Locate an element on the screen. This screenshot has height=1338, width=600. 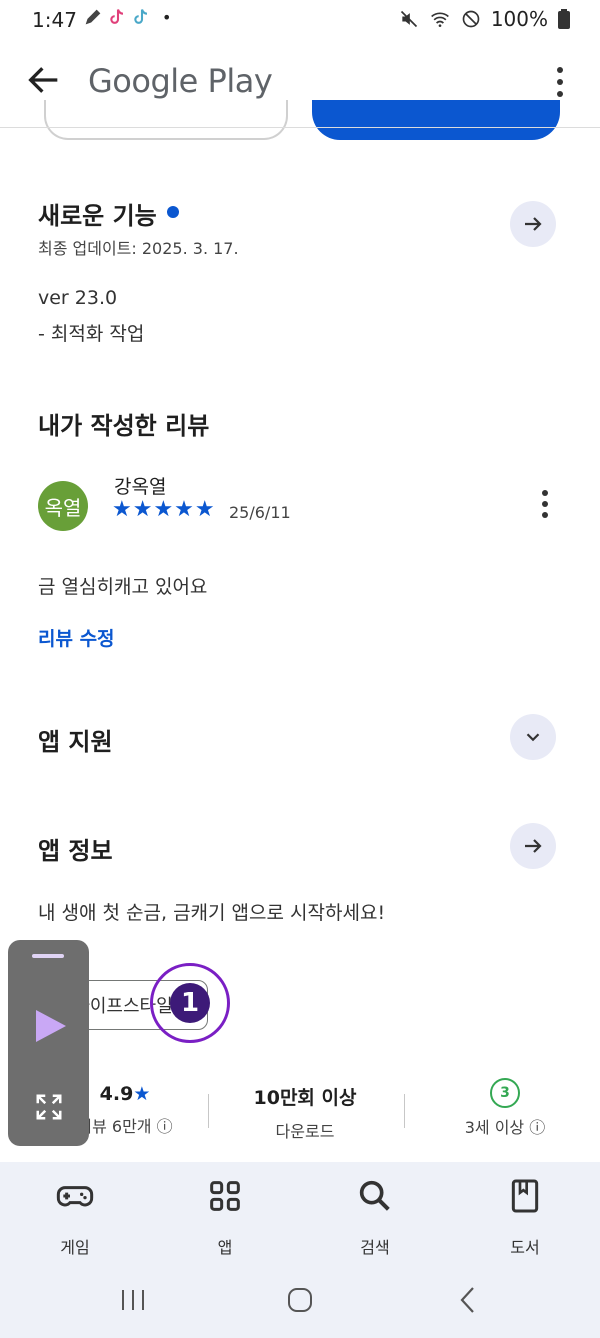
edit-icon is located at coordinates (93, 17).